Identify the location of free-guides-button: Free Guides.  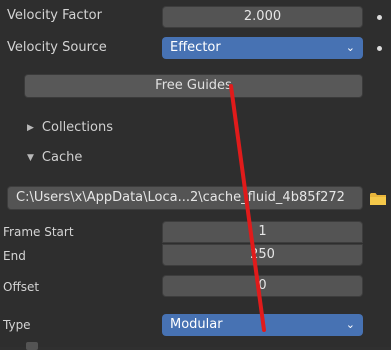
(193, 86).